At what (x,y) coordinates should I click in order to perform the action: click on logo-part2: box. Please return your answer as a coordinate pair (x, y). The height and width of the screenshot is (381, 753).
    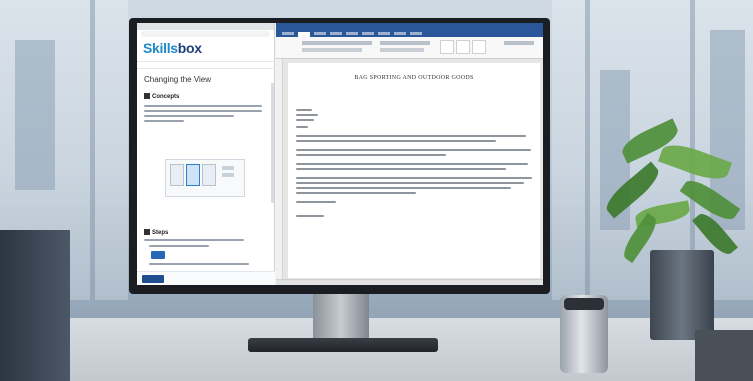
    Looking at the image, I should click on (189, 48).